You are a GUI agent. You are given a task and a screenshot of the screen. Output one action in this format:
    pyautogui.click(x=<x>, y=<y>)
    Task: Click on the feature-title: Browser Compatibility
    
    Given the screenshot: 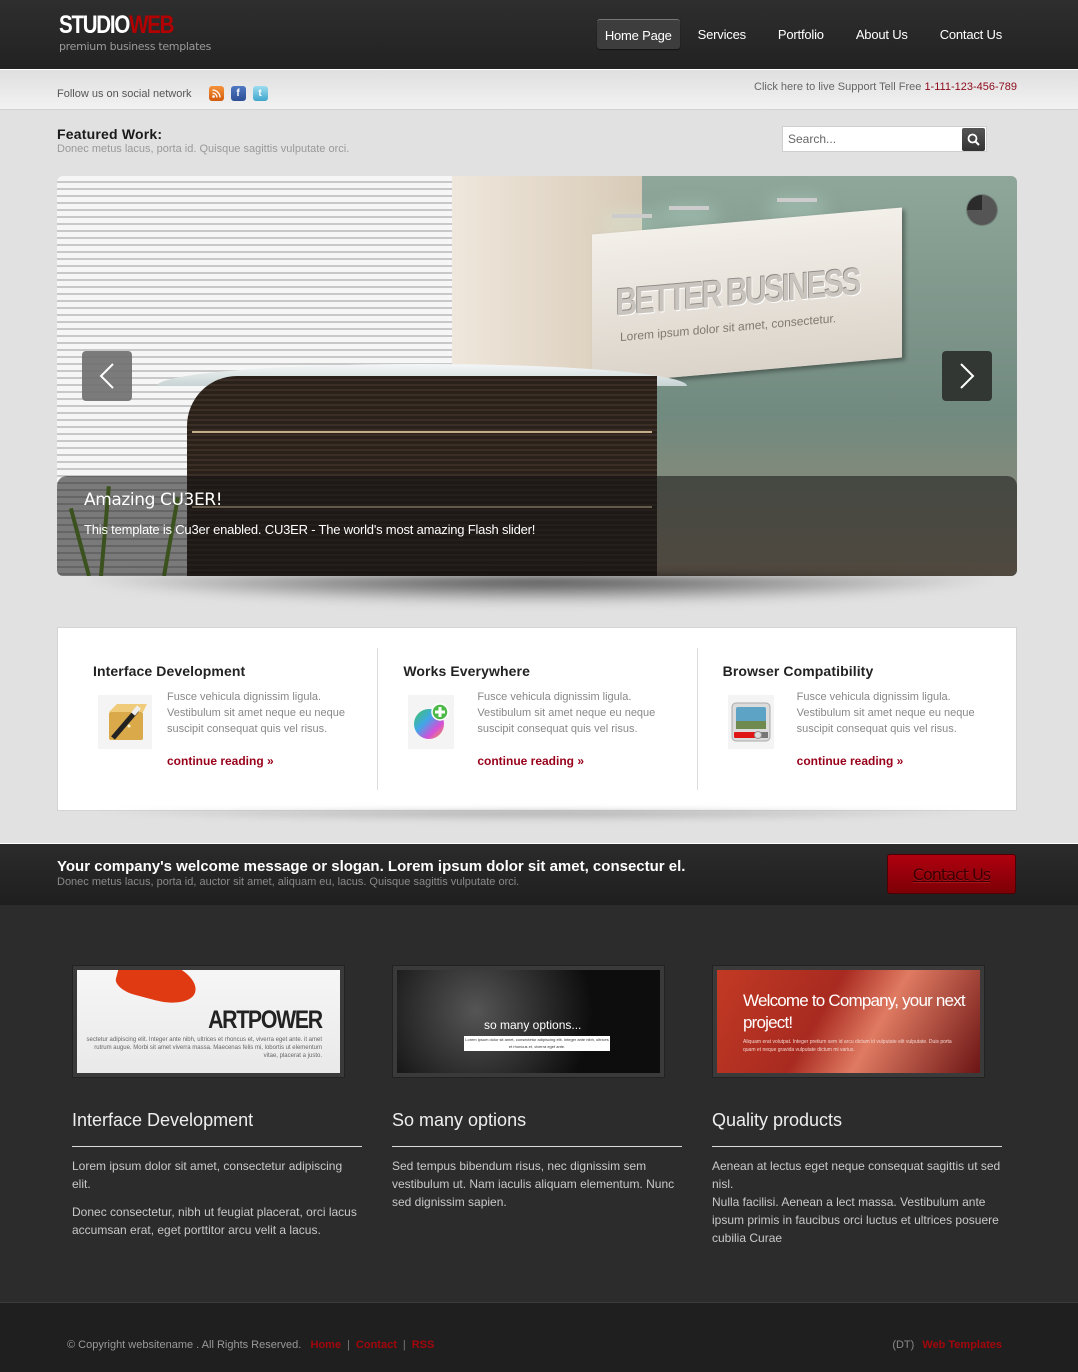 What is the action you would take?
    pyautogui.click(x=798, y=671)
    